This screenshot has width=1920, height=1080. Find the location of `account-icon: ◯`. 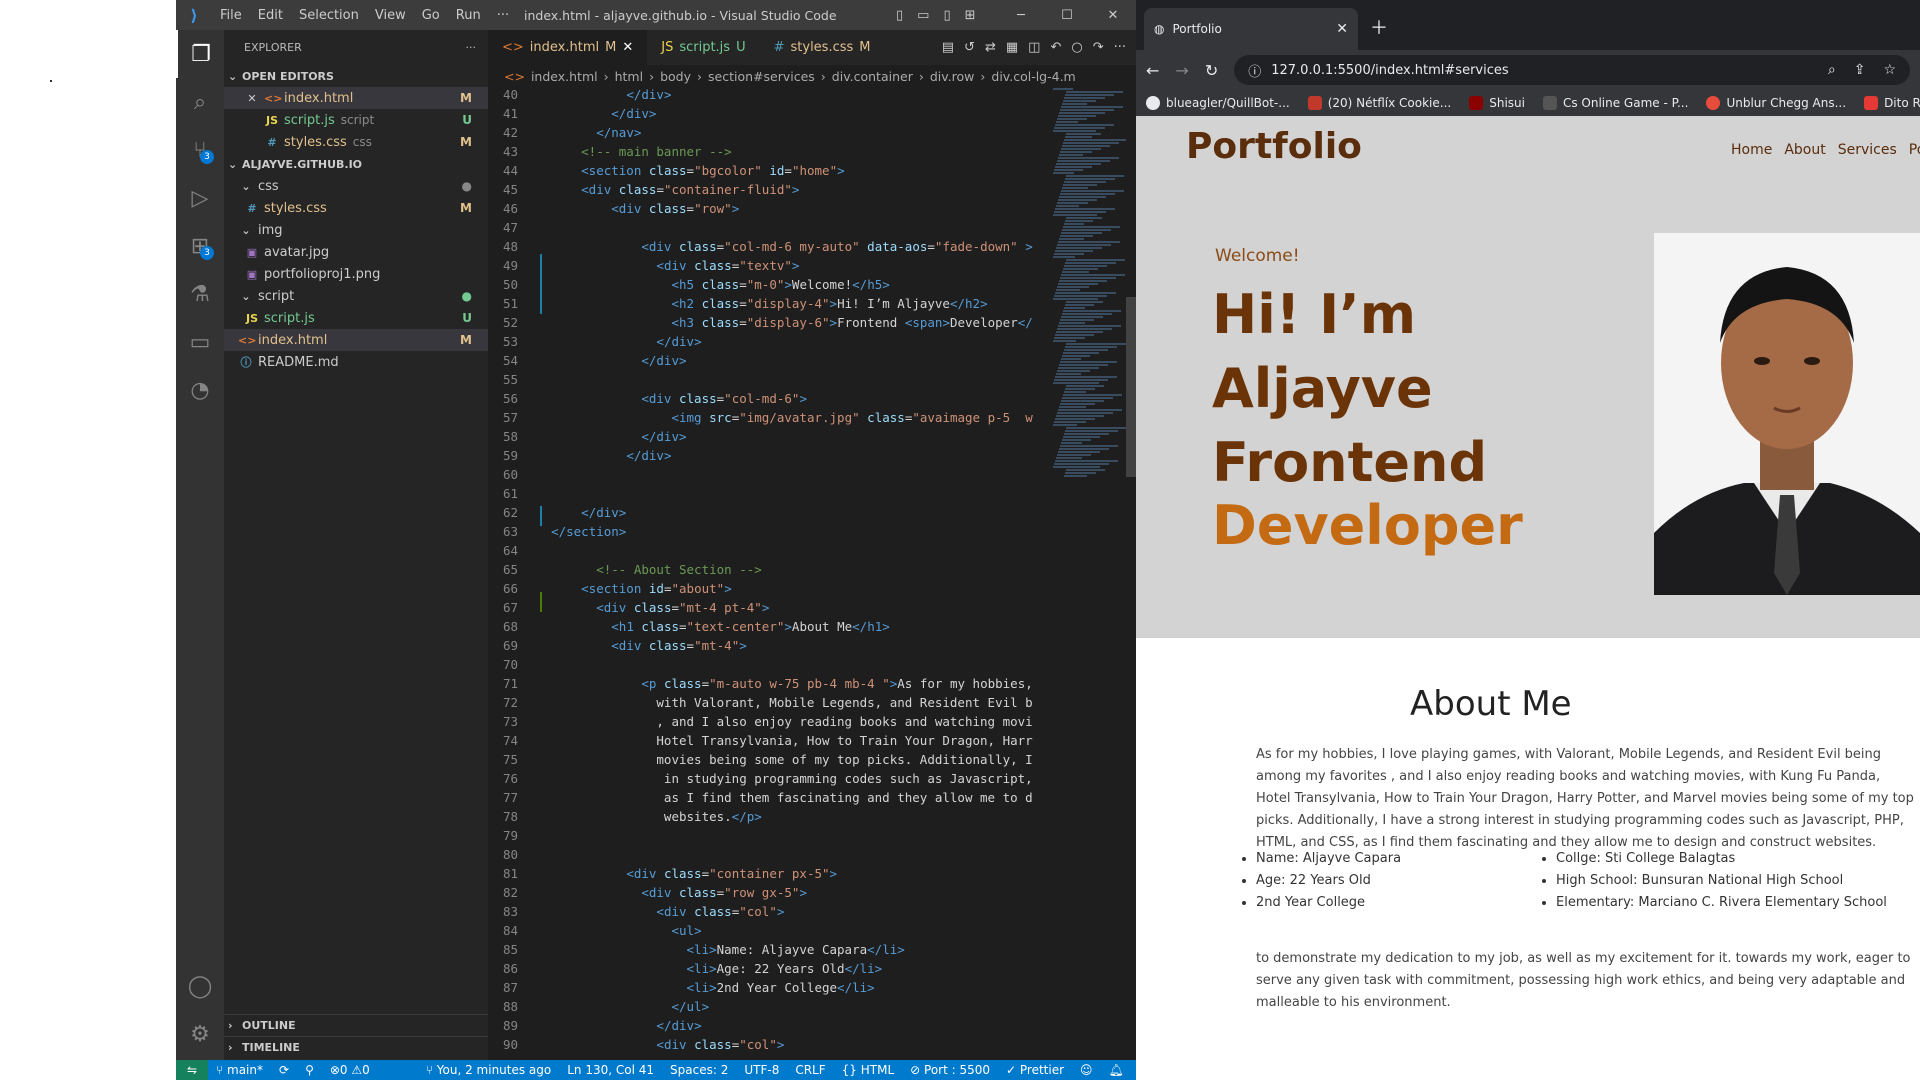

account-icon: ◯ is located at coordinates (200, 986).